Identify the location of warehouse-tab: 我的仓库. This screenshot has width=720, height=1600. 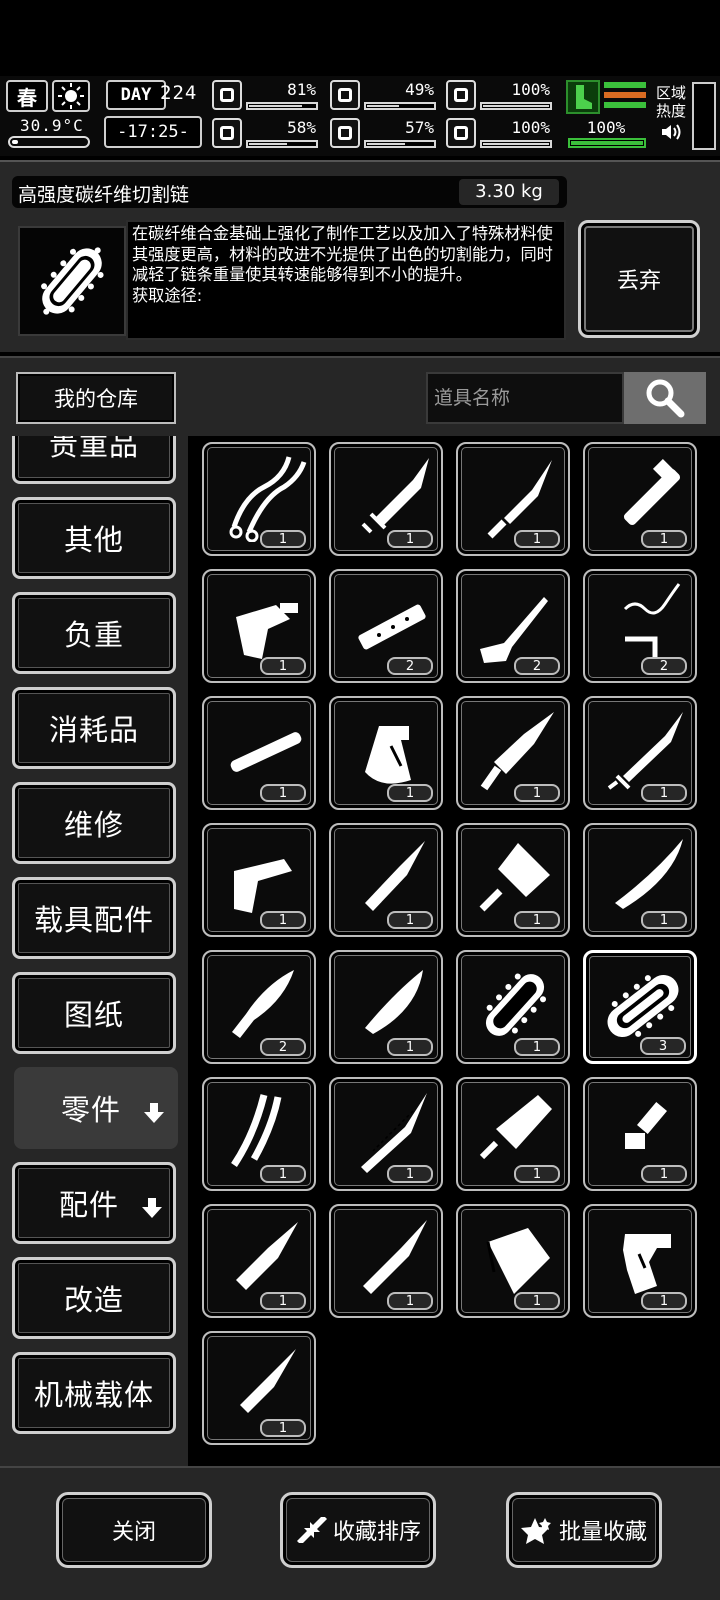
(96, 398).